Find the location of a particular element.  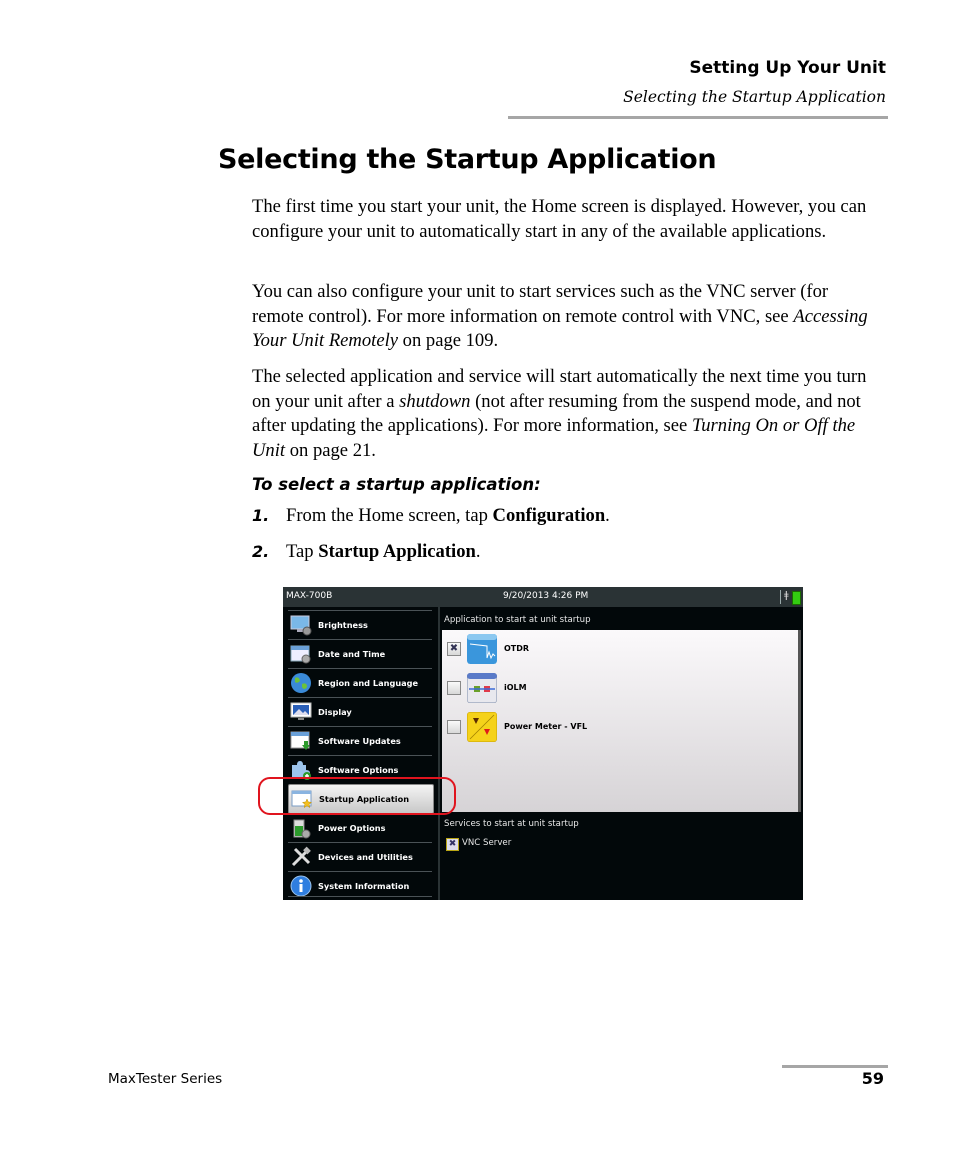

pane-divider is located at coordinates (439, 753).